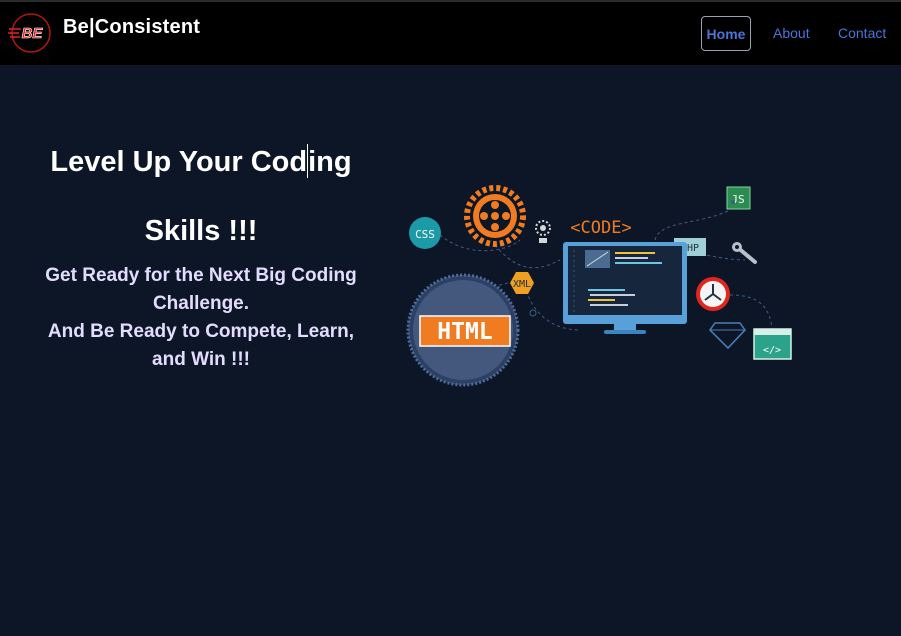 The width and height of the screenshot is (901, 636). I want to click on brand-name: Be|Consistent, so click(131, 27).